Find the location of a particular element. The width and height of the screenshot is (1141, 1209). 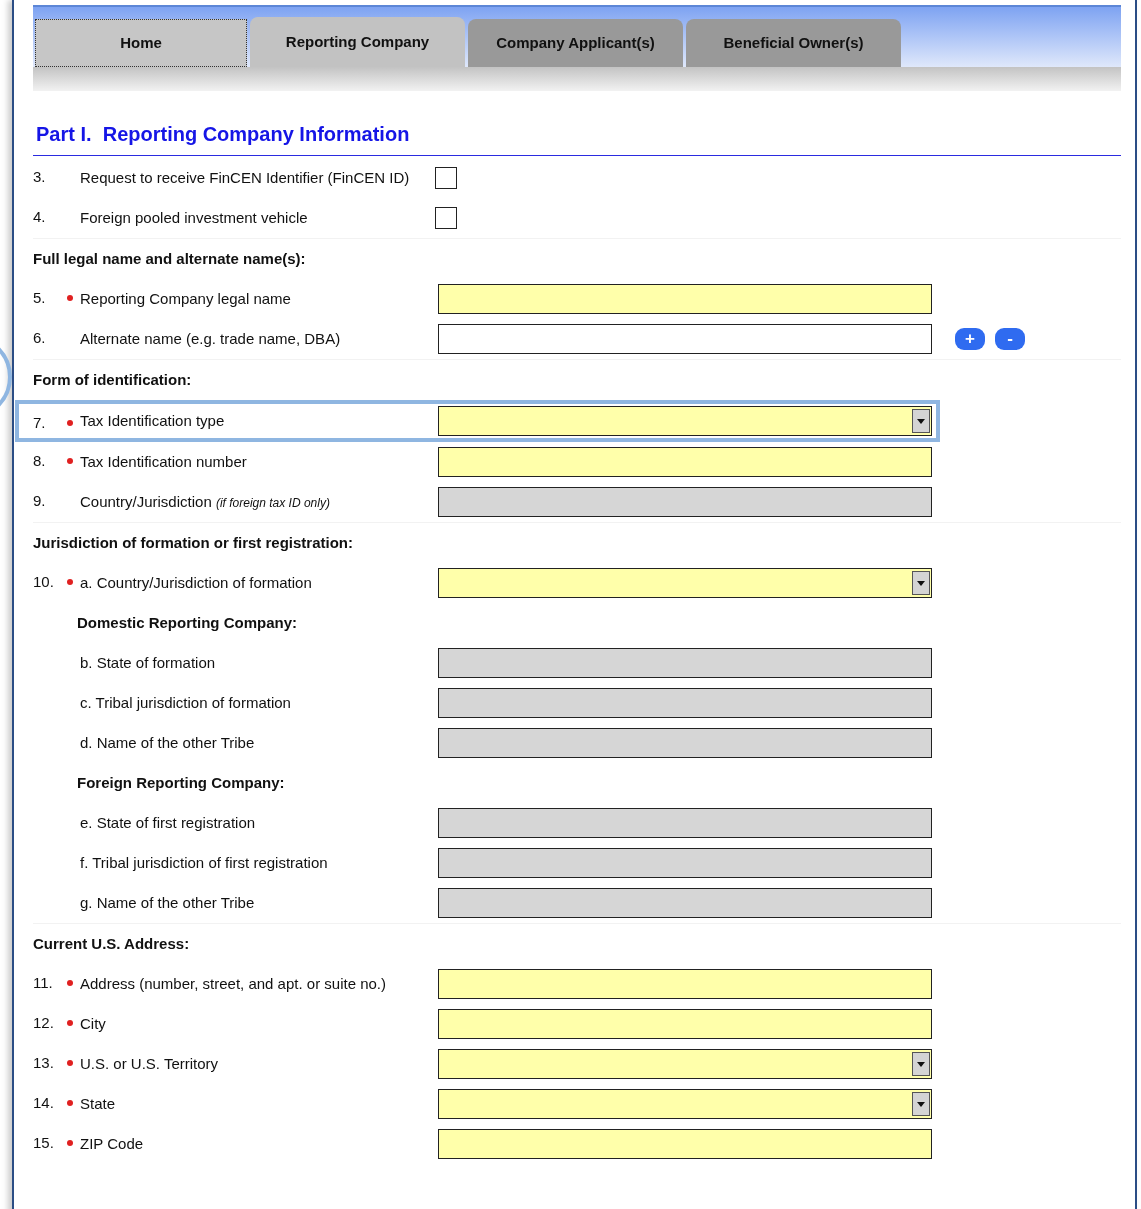

field-label: c. Tribal jurisdiction of formation is located at coordinates (185, 702).